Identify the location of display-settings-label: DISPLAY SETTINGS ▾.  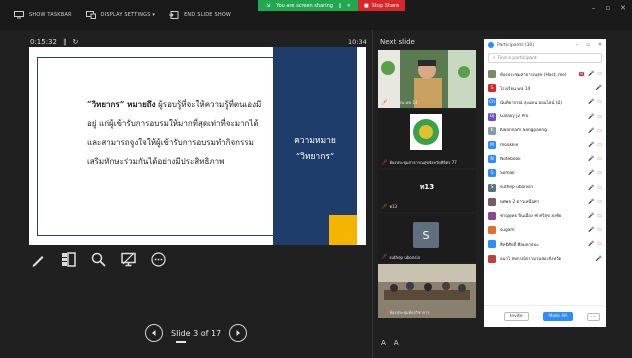
(128, 15).